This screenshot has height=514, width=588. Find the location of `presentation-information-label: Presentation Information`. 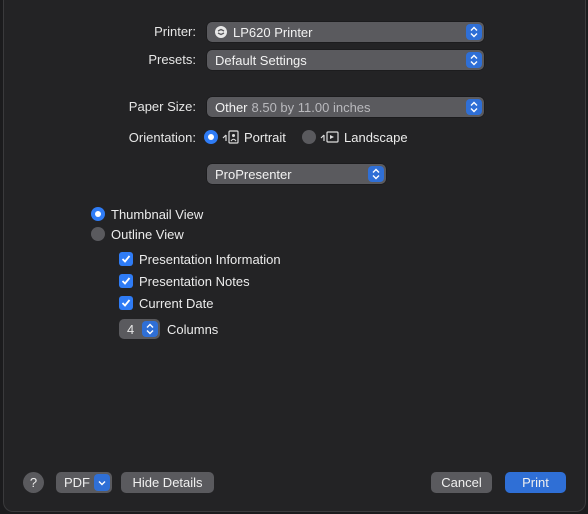

presentation-information-label: Presentation Information is located at coordinates (210, 259).